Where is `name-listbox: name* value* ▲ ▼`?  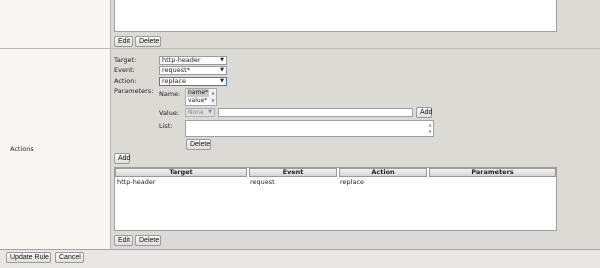
name-listbox: name* value* ▲ ▼ is located at coordinates (201, 97).